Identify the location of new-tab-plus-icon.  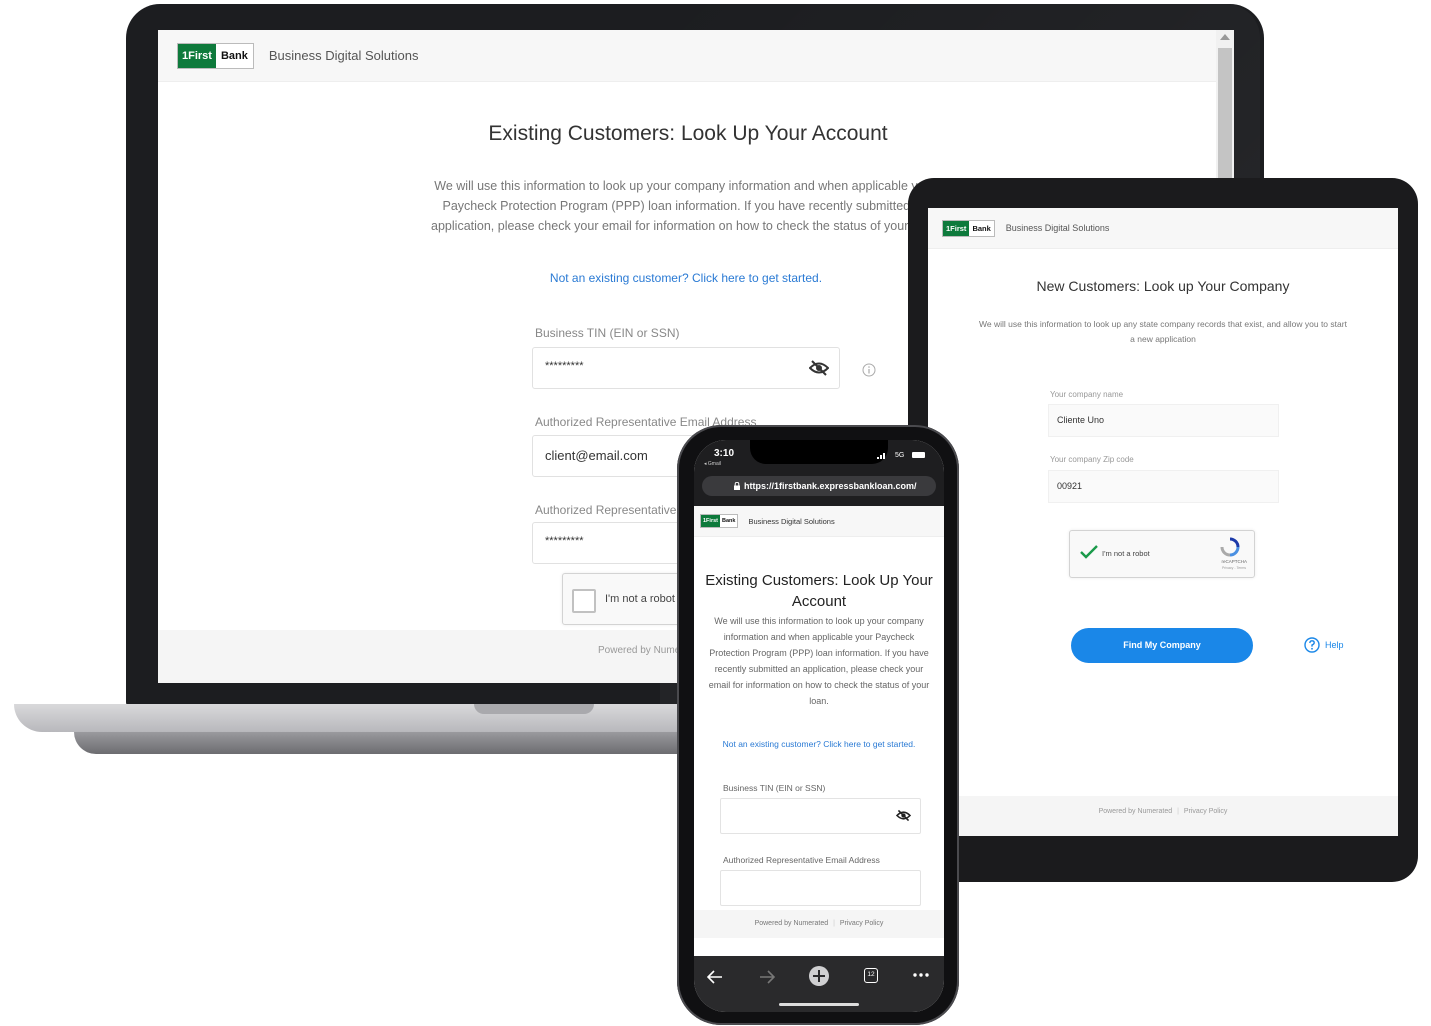
(819, 976).